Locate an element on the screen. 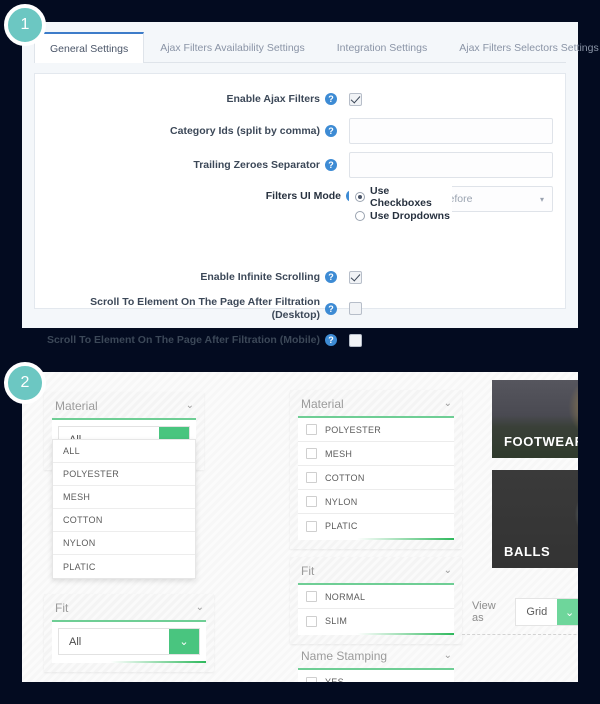  tab-integration-settings: Integration Settings is located at coordinates (382, 47).